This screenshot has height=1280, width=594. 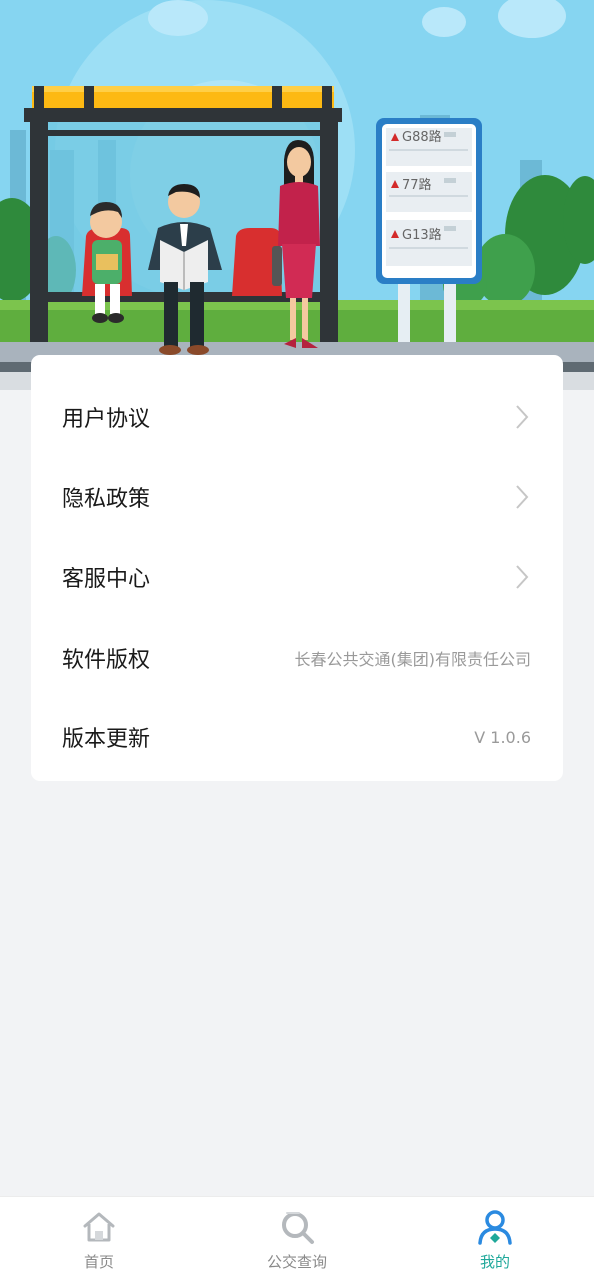 I want to click on tab-bus-query: 公交查询, so click(x=297, y=1238).